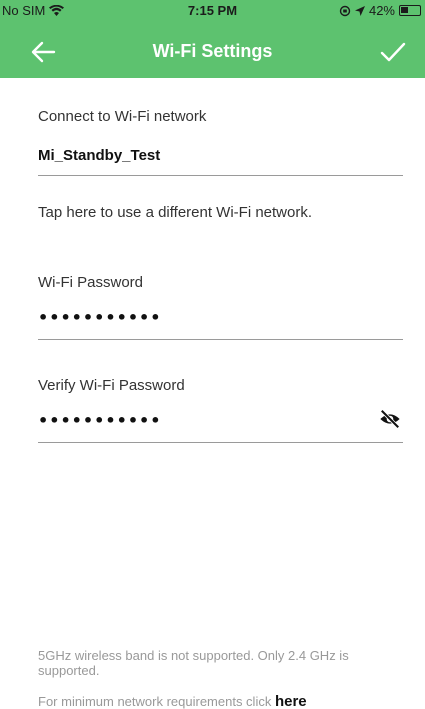  I want to click on password-label: Wi-Fi Password, so click(91, 282).